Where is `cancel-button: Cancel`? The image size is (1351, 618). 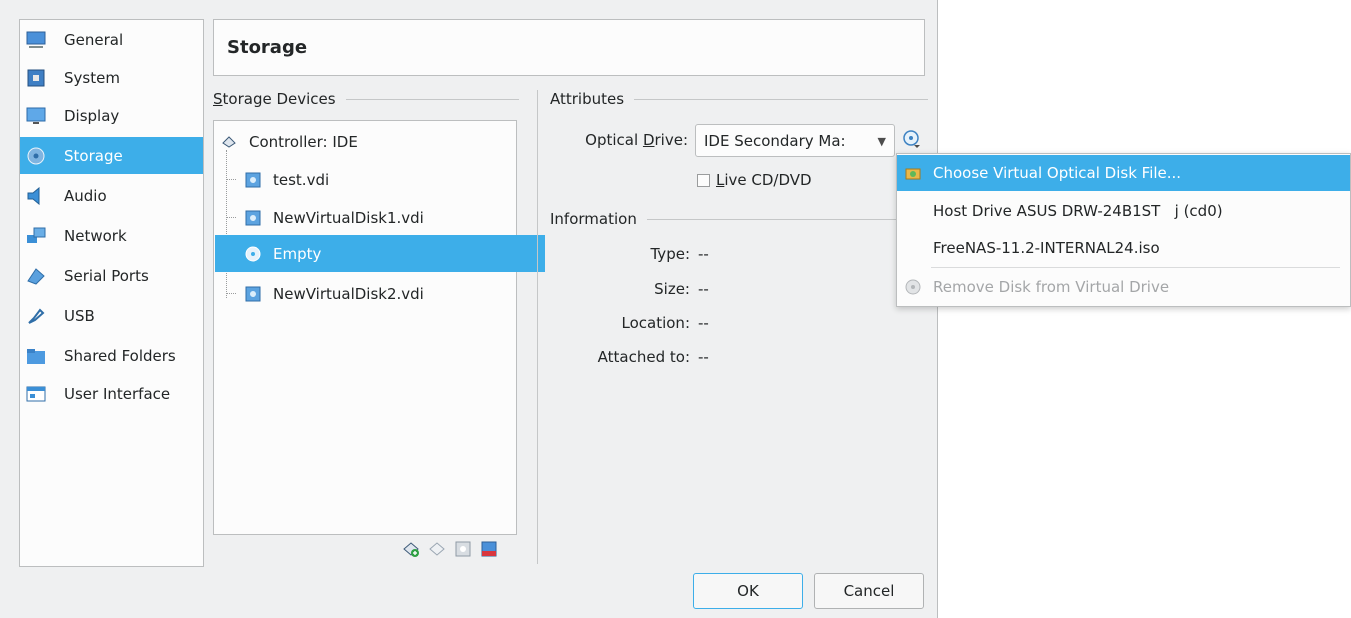 cancel-button: Cancel is located at coordinates (869, 591).